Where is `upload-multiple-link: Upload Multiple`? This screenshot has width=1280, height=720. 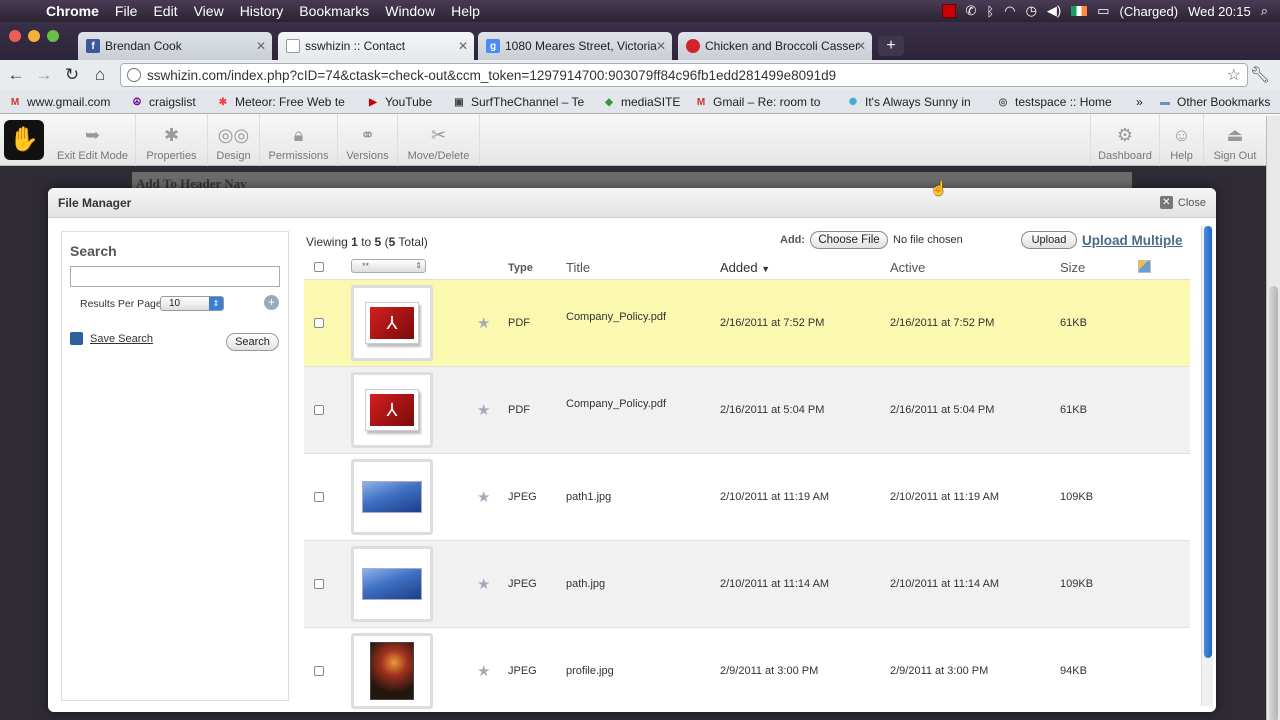
upload-multiple-link: Upload Multiple is located at coordinates (1132, 240).